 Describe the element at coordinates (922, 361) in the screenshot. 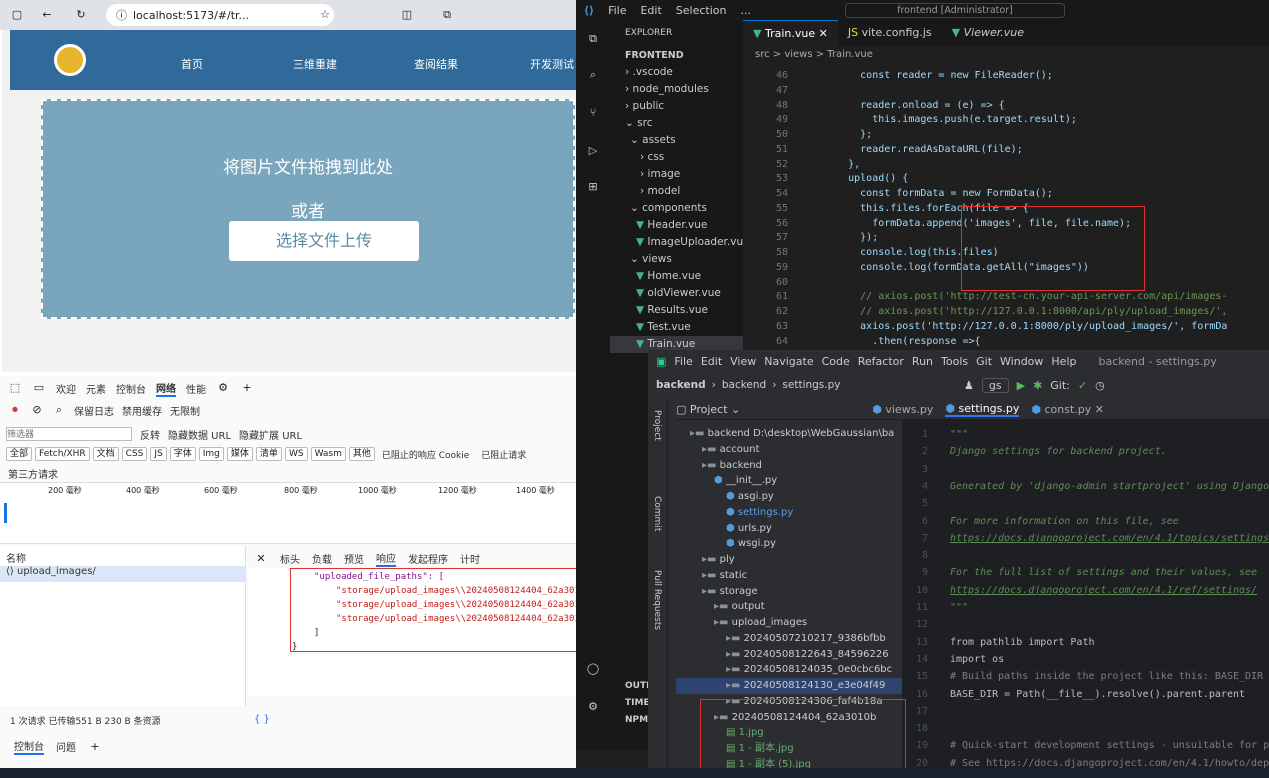

I see `menu-item: Run` at that location.